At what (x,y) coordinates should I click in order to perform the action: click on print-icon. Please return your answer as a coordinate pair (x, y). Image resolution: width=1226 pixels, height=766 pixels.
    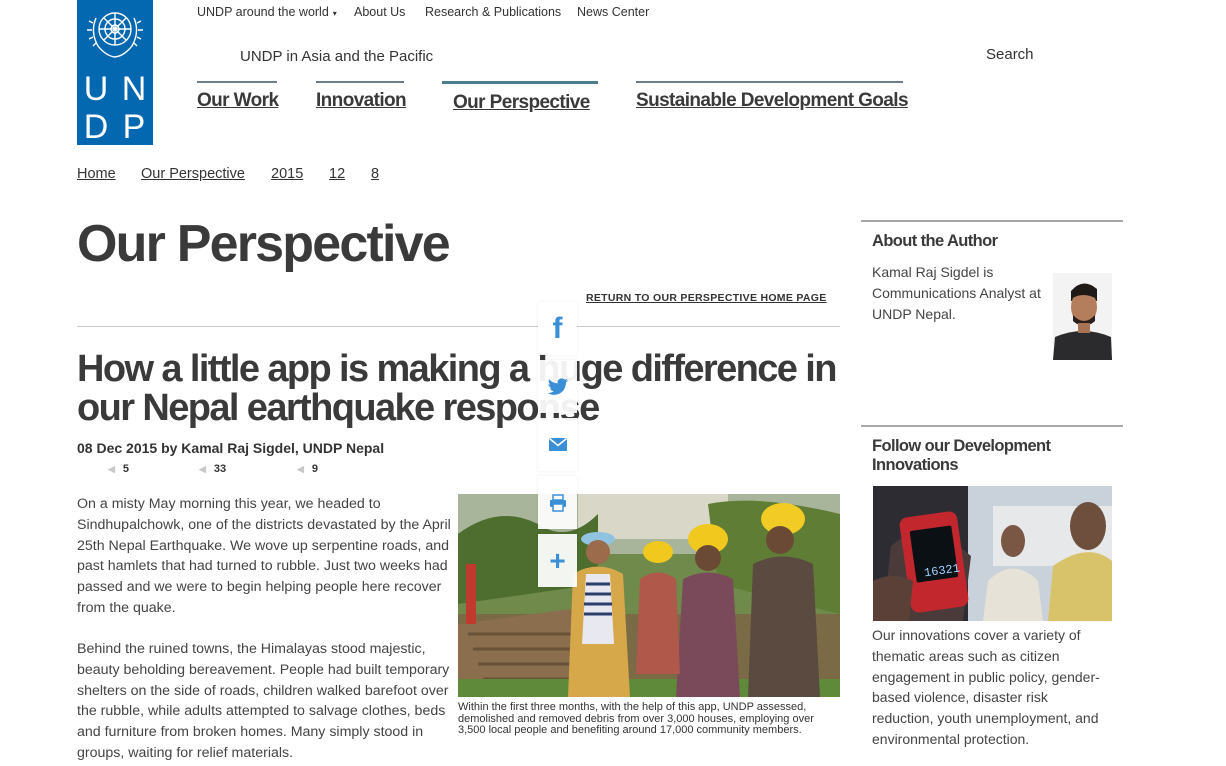
    Looking at the image, I should click on (557, 502).